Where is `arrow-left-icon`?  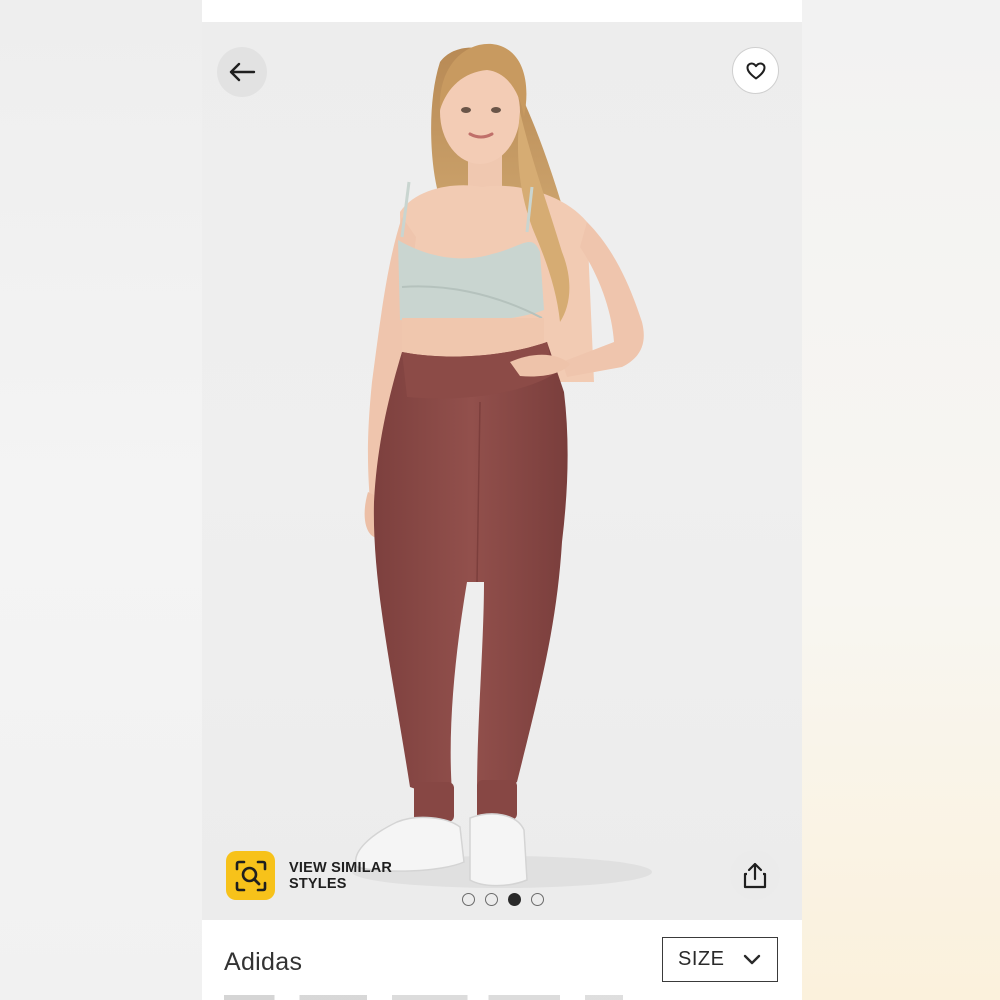
arrow-left-icon is located at coordinates (242, 72).